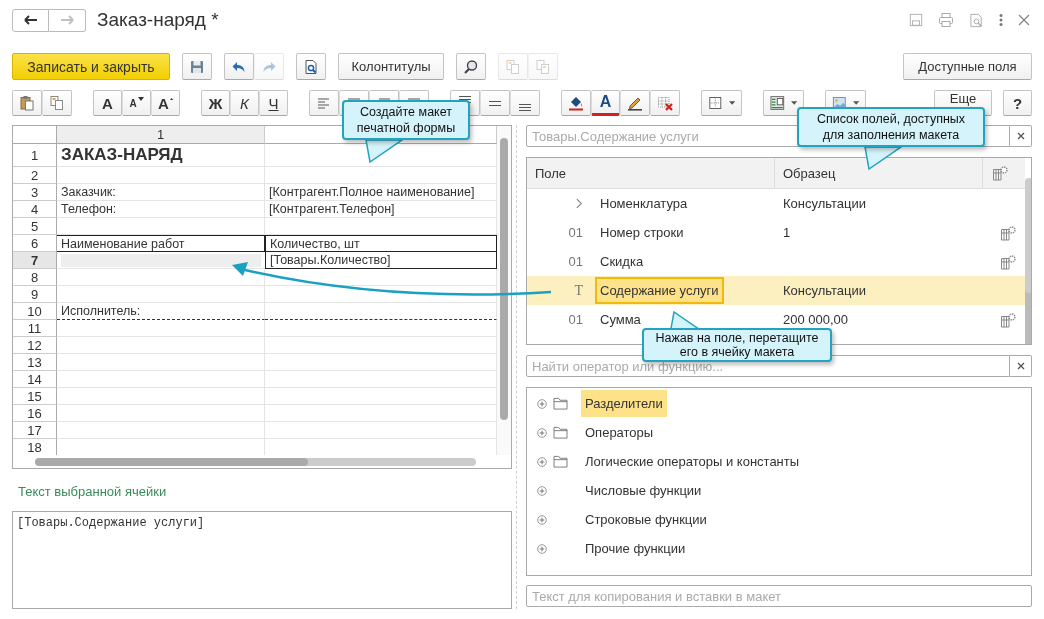  I want to click on type-mark: T, so click(578, 290).